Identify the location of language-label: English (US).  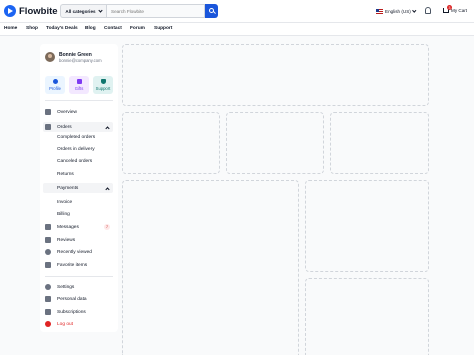
(398, 11).